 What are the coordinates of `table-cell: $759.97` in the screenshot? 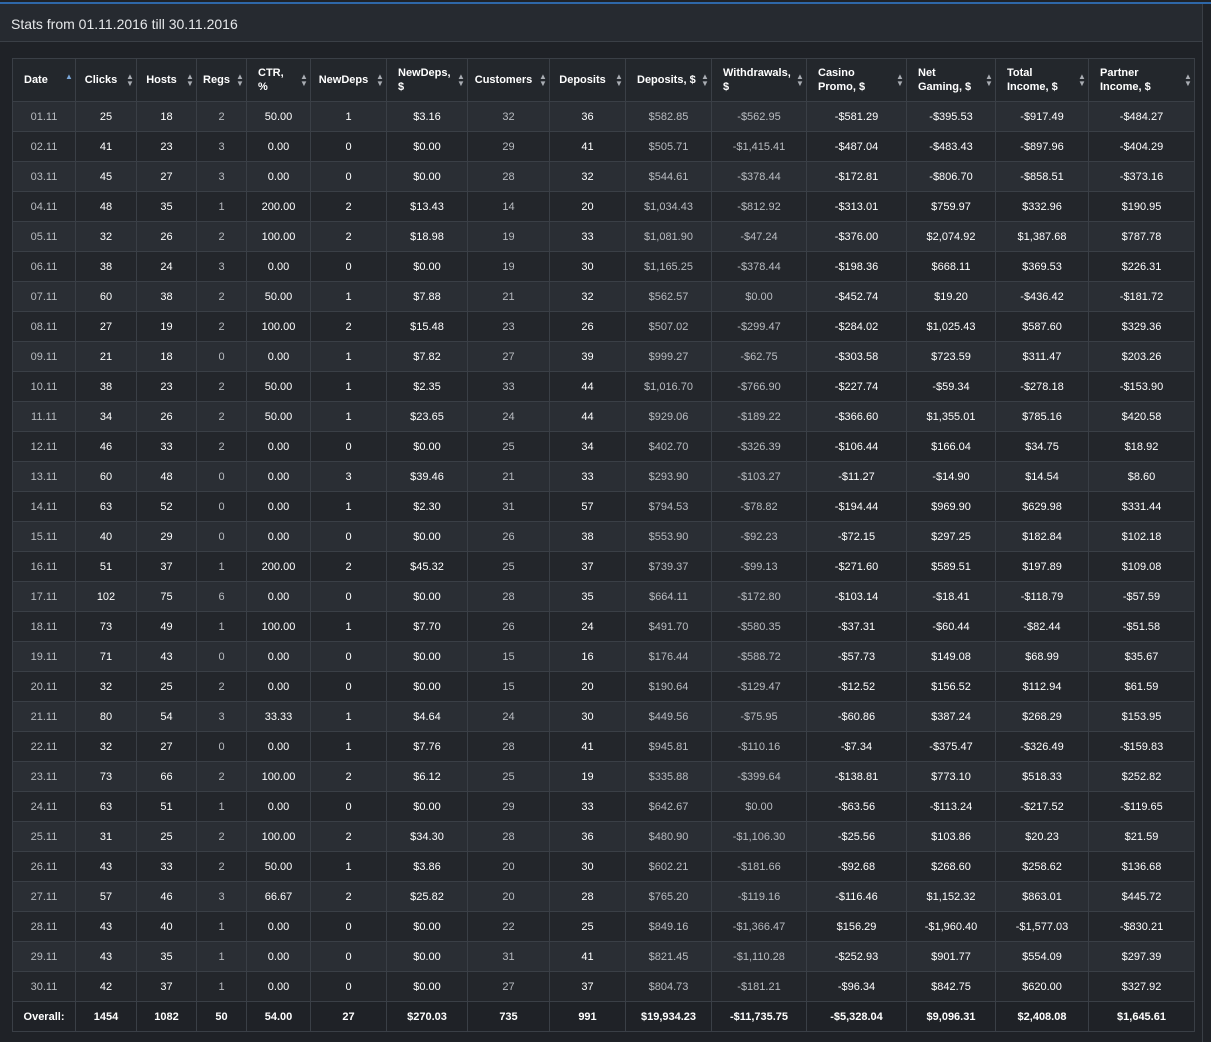 It's located at (951, 206).